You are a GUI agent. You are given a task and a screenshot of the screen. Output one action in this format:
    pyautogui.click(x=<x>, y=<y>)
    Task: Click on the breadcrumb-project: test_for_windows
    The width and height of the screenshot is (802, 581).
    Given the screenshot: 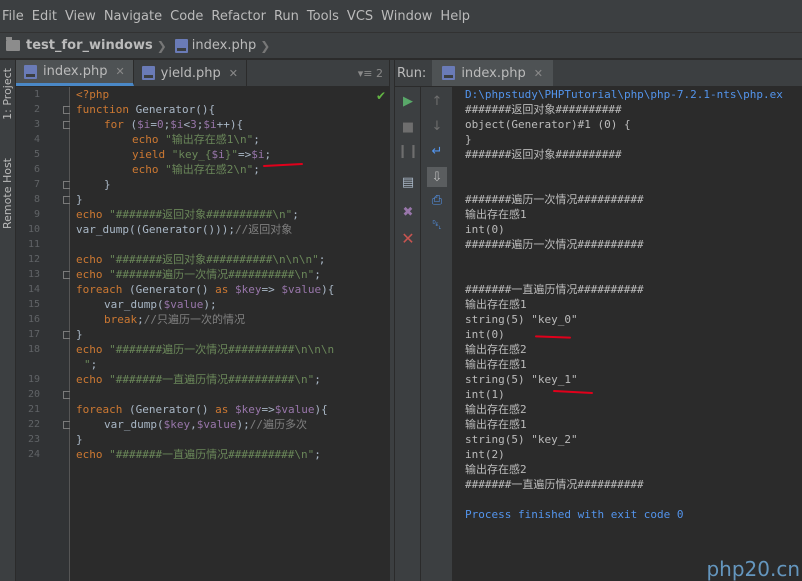 What is the action you would take?
    pyautogui.click(x=89, y=45)
    